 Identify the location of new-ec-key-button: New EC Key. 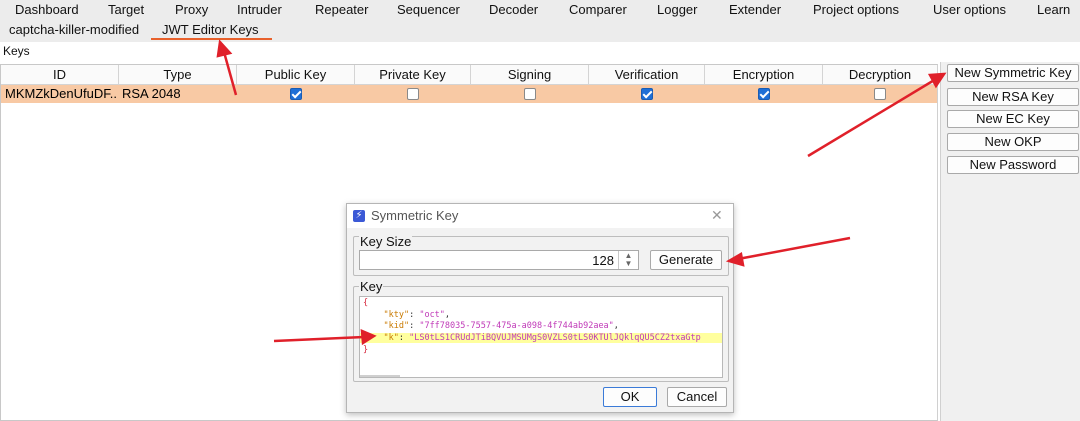
(1013, 119).